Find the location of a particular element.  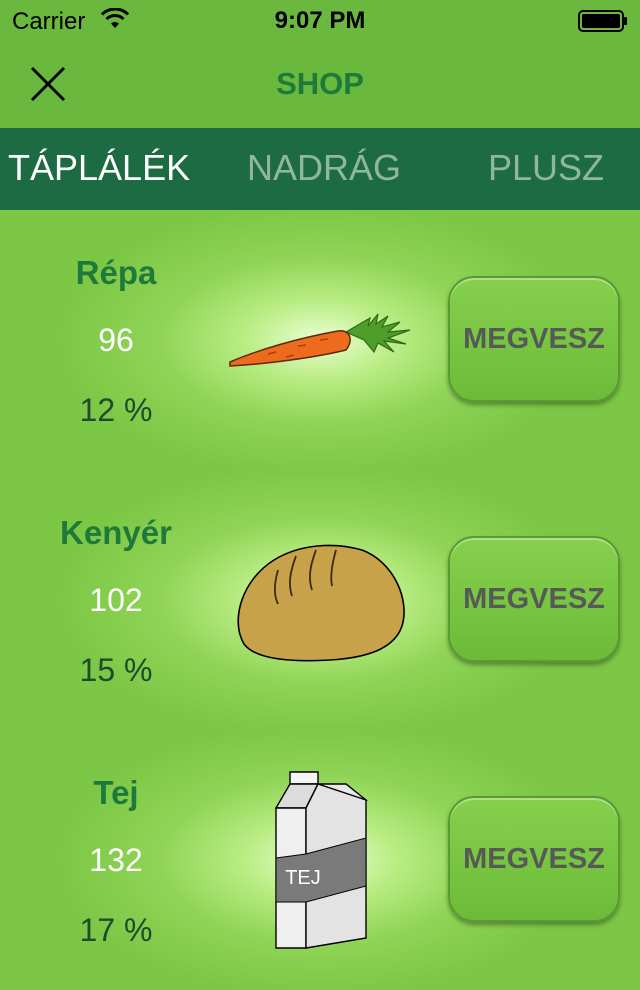

item-price: 132 is located at coordinates (116, 860).